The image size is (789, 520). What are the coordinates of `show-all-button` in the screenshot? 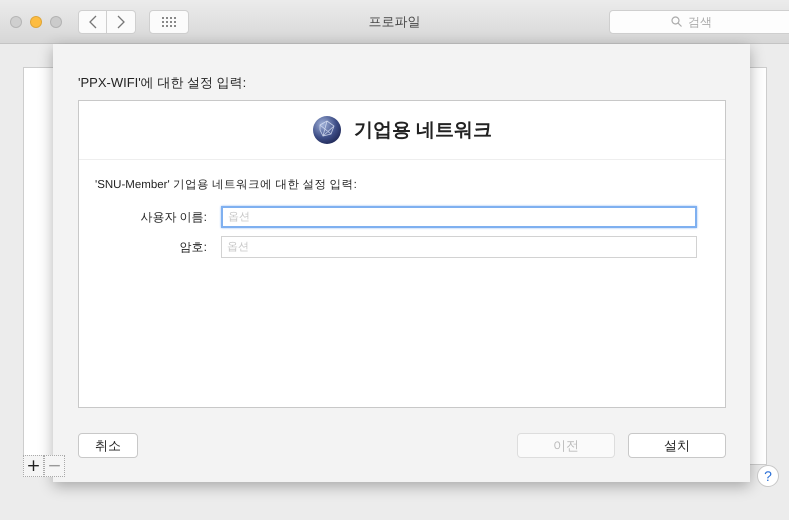 It's located at (169, 22).